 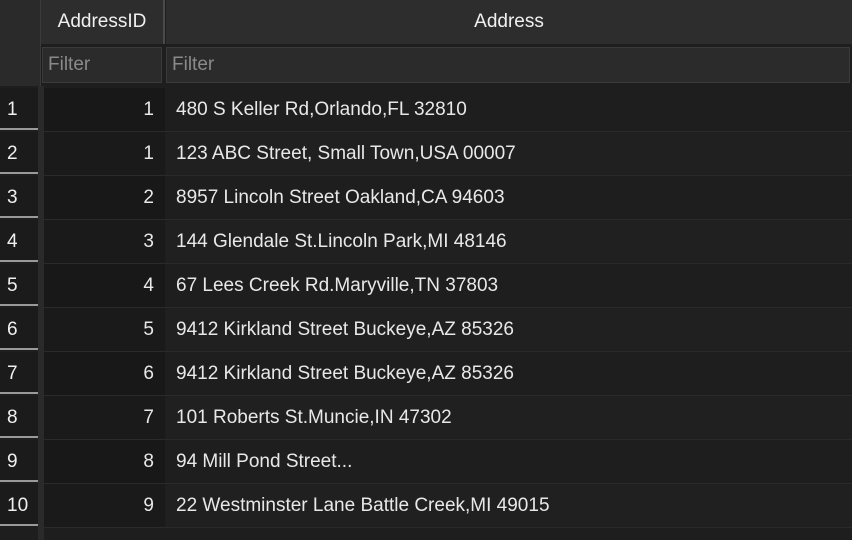 I want to click on addressid-cell: 4, so click(x=104, y=286).